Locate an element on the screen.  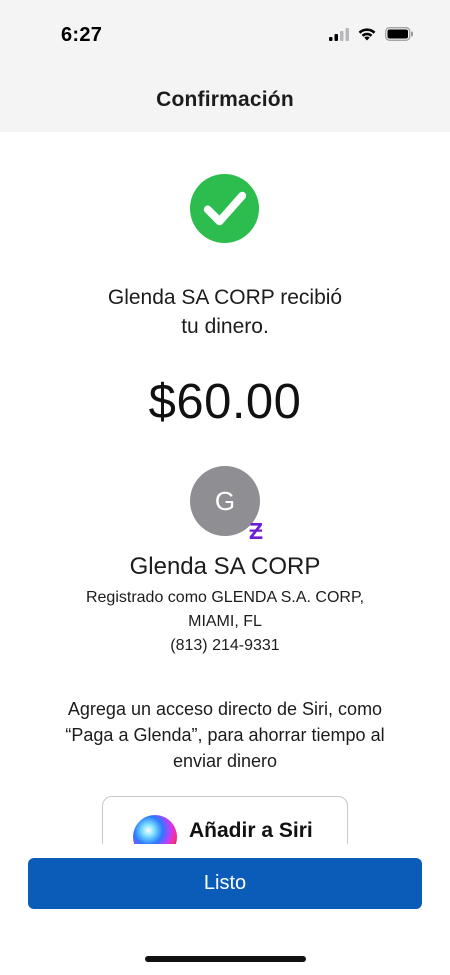
registered-name: Registrado como GLENDA S.A. CORP, is located at coordinates (225, 597).